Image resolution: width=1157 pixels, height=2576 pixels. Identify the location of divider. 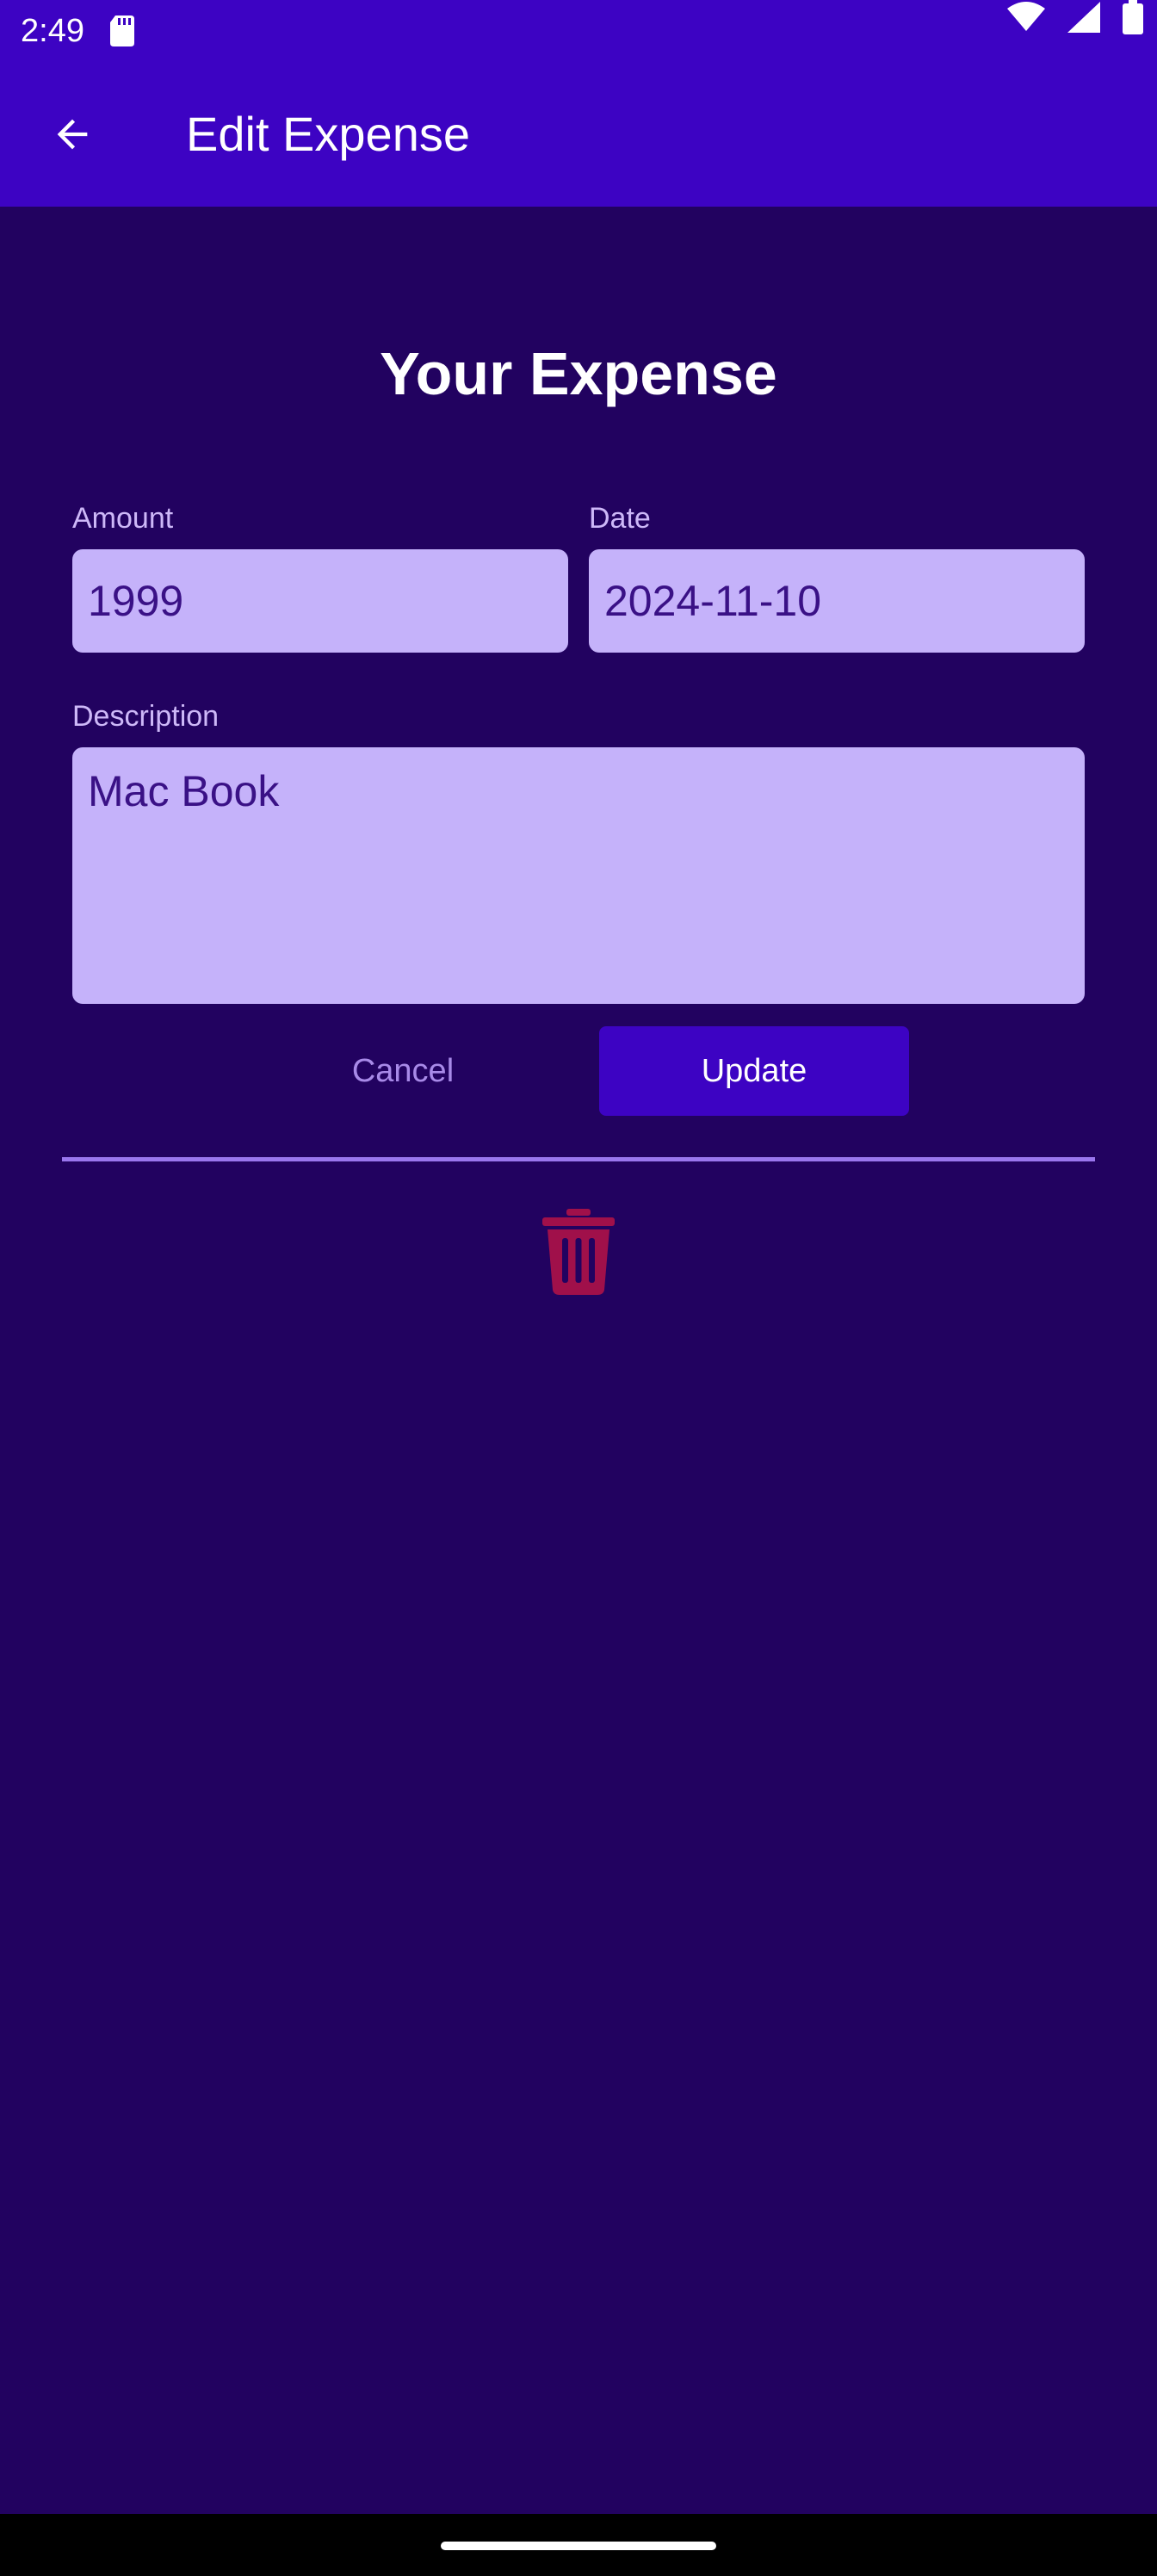
(579, 1159).